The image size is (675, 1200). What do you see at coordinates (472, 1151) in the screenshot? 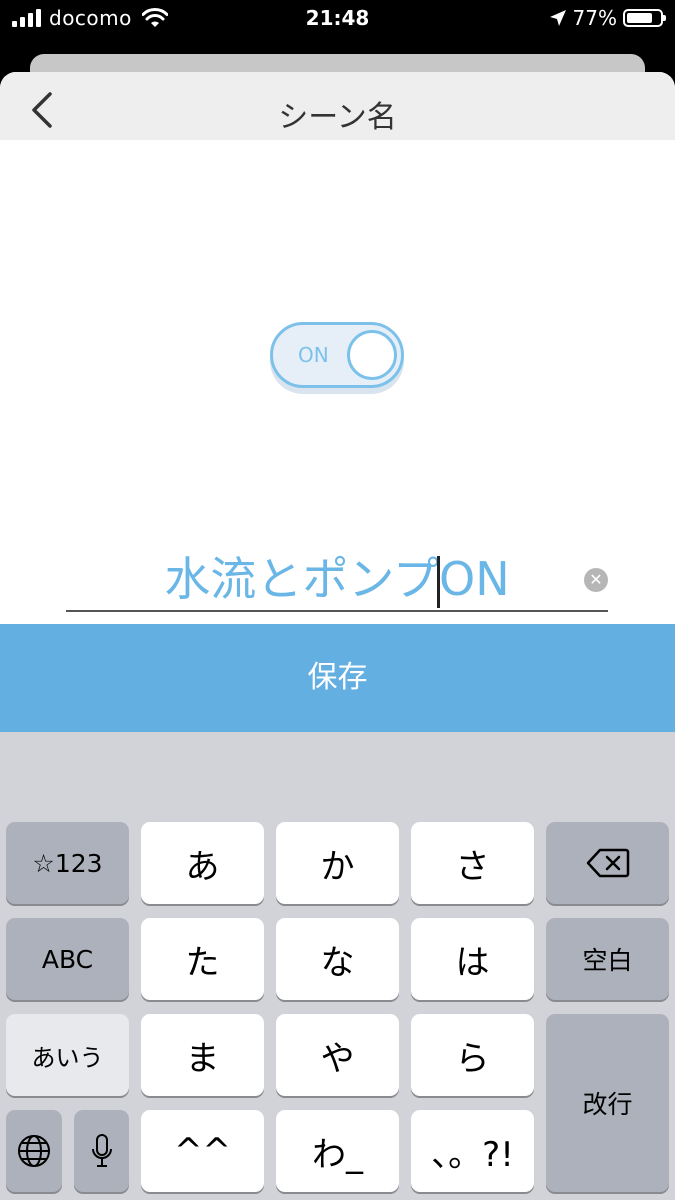
I see `key-punct: 、。?!` at bounding box center [472, 1151].